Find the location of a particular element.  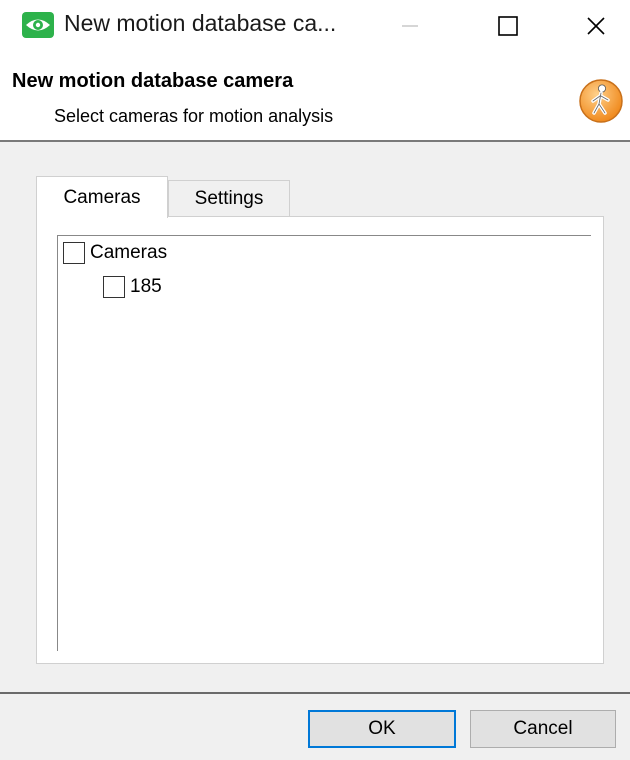

eye-icon is located at coordinates (38, 25).